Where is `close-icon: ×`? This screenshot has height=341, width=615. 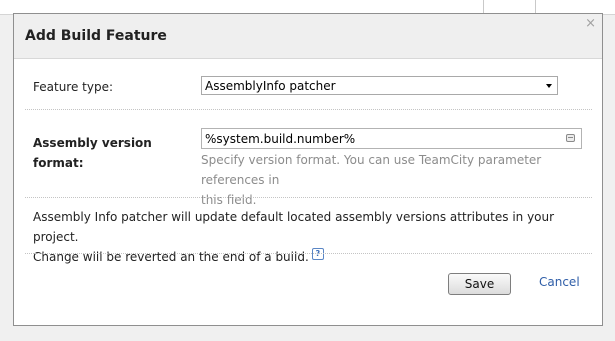
close-icon: × is located at coordinates (590, 24).